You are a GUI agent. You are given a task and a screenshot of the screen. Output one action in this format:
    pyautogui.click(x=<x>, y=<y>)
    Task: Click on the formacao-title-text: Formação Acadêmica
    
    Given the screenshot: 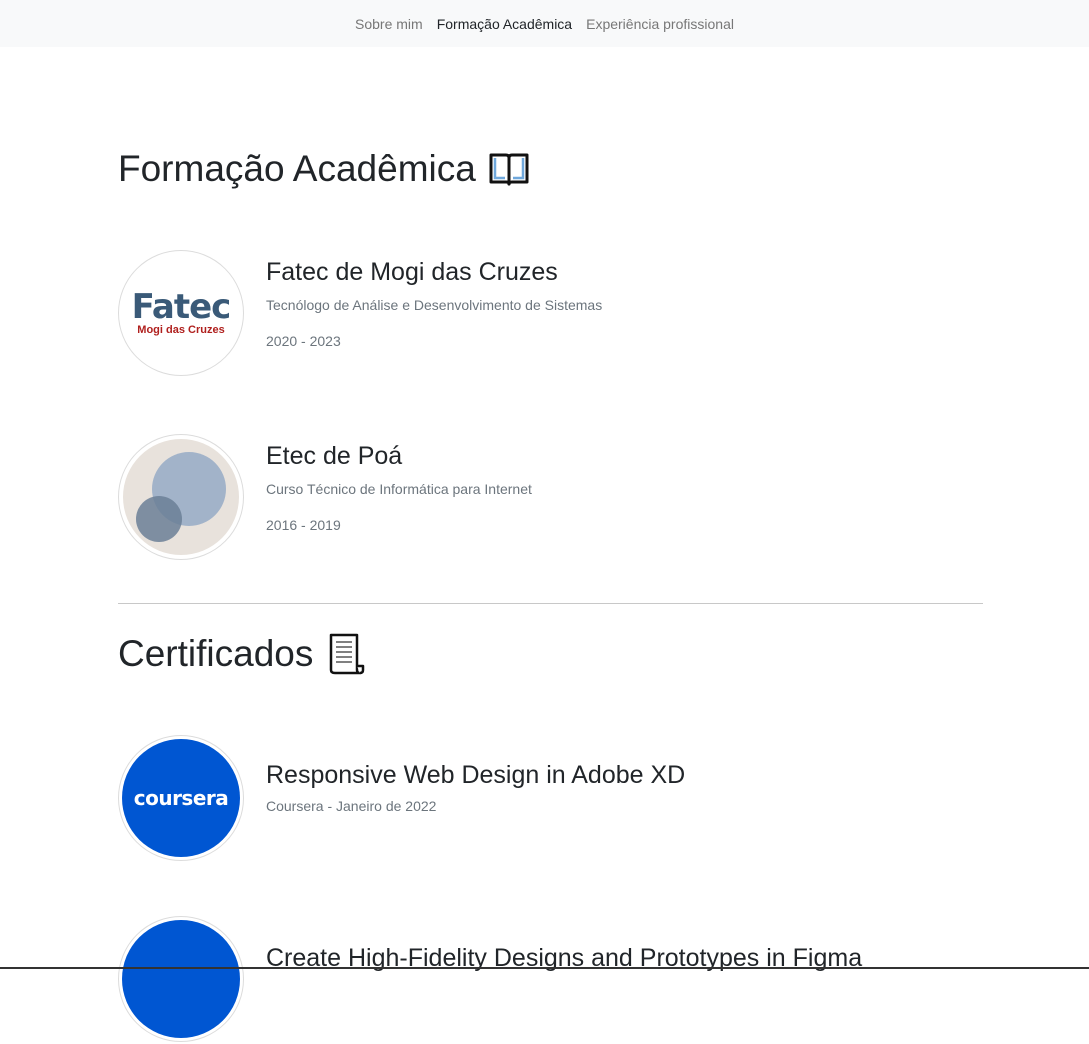 What is the action you would take?
    pyautogui.click(x=297, y=168)
    